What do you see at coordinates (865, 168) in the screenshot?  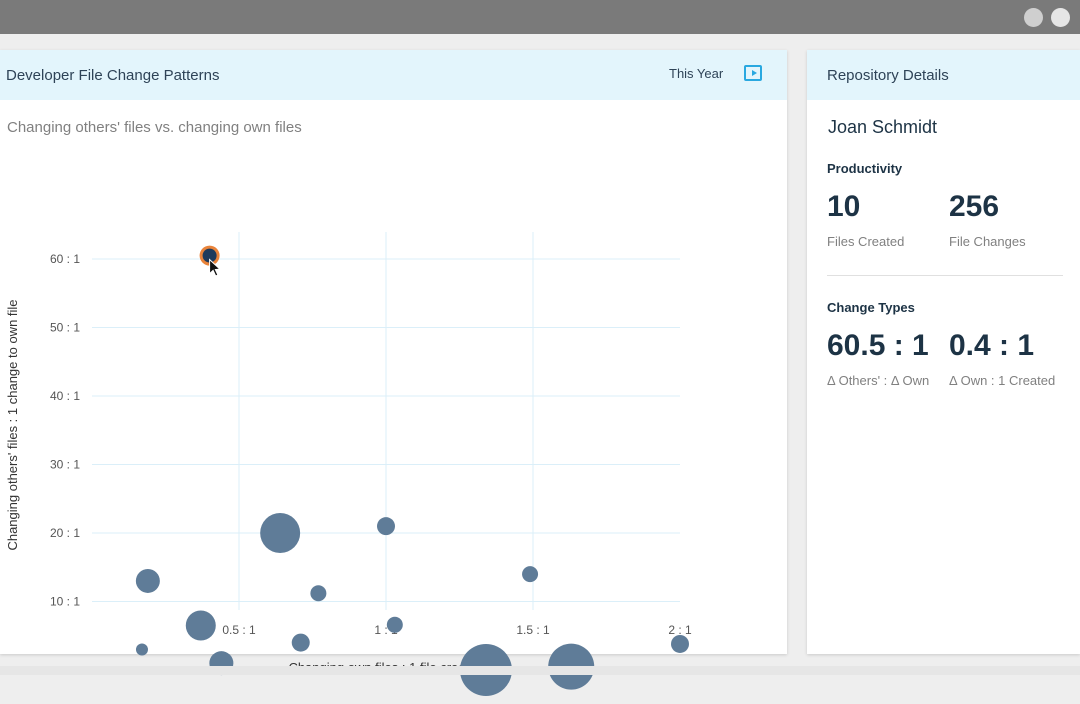 I see `productivity-heading: Productivity` at bounding box center [865, 168].